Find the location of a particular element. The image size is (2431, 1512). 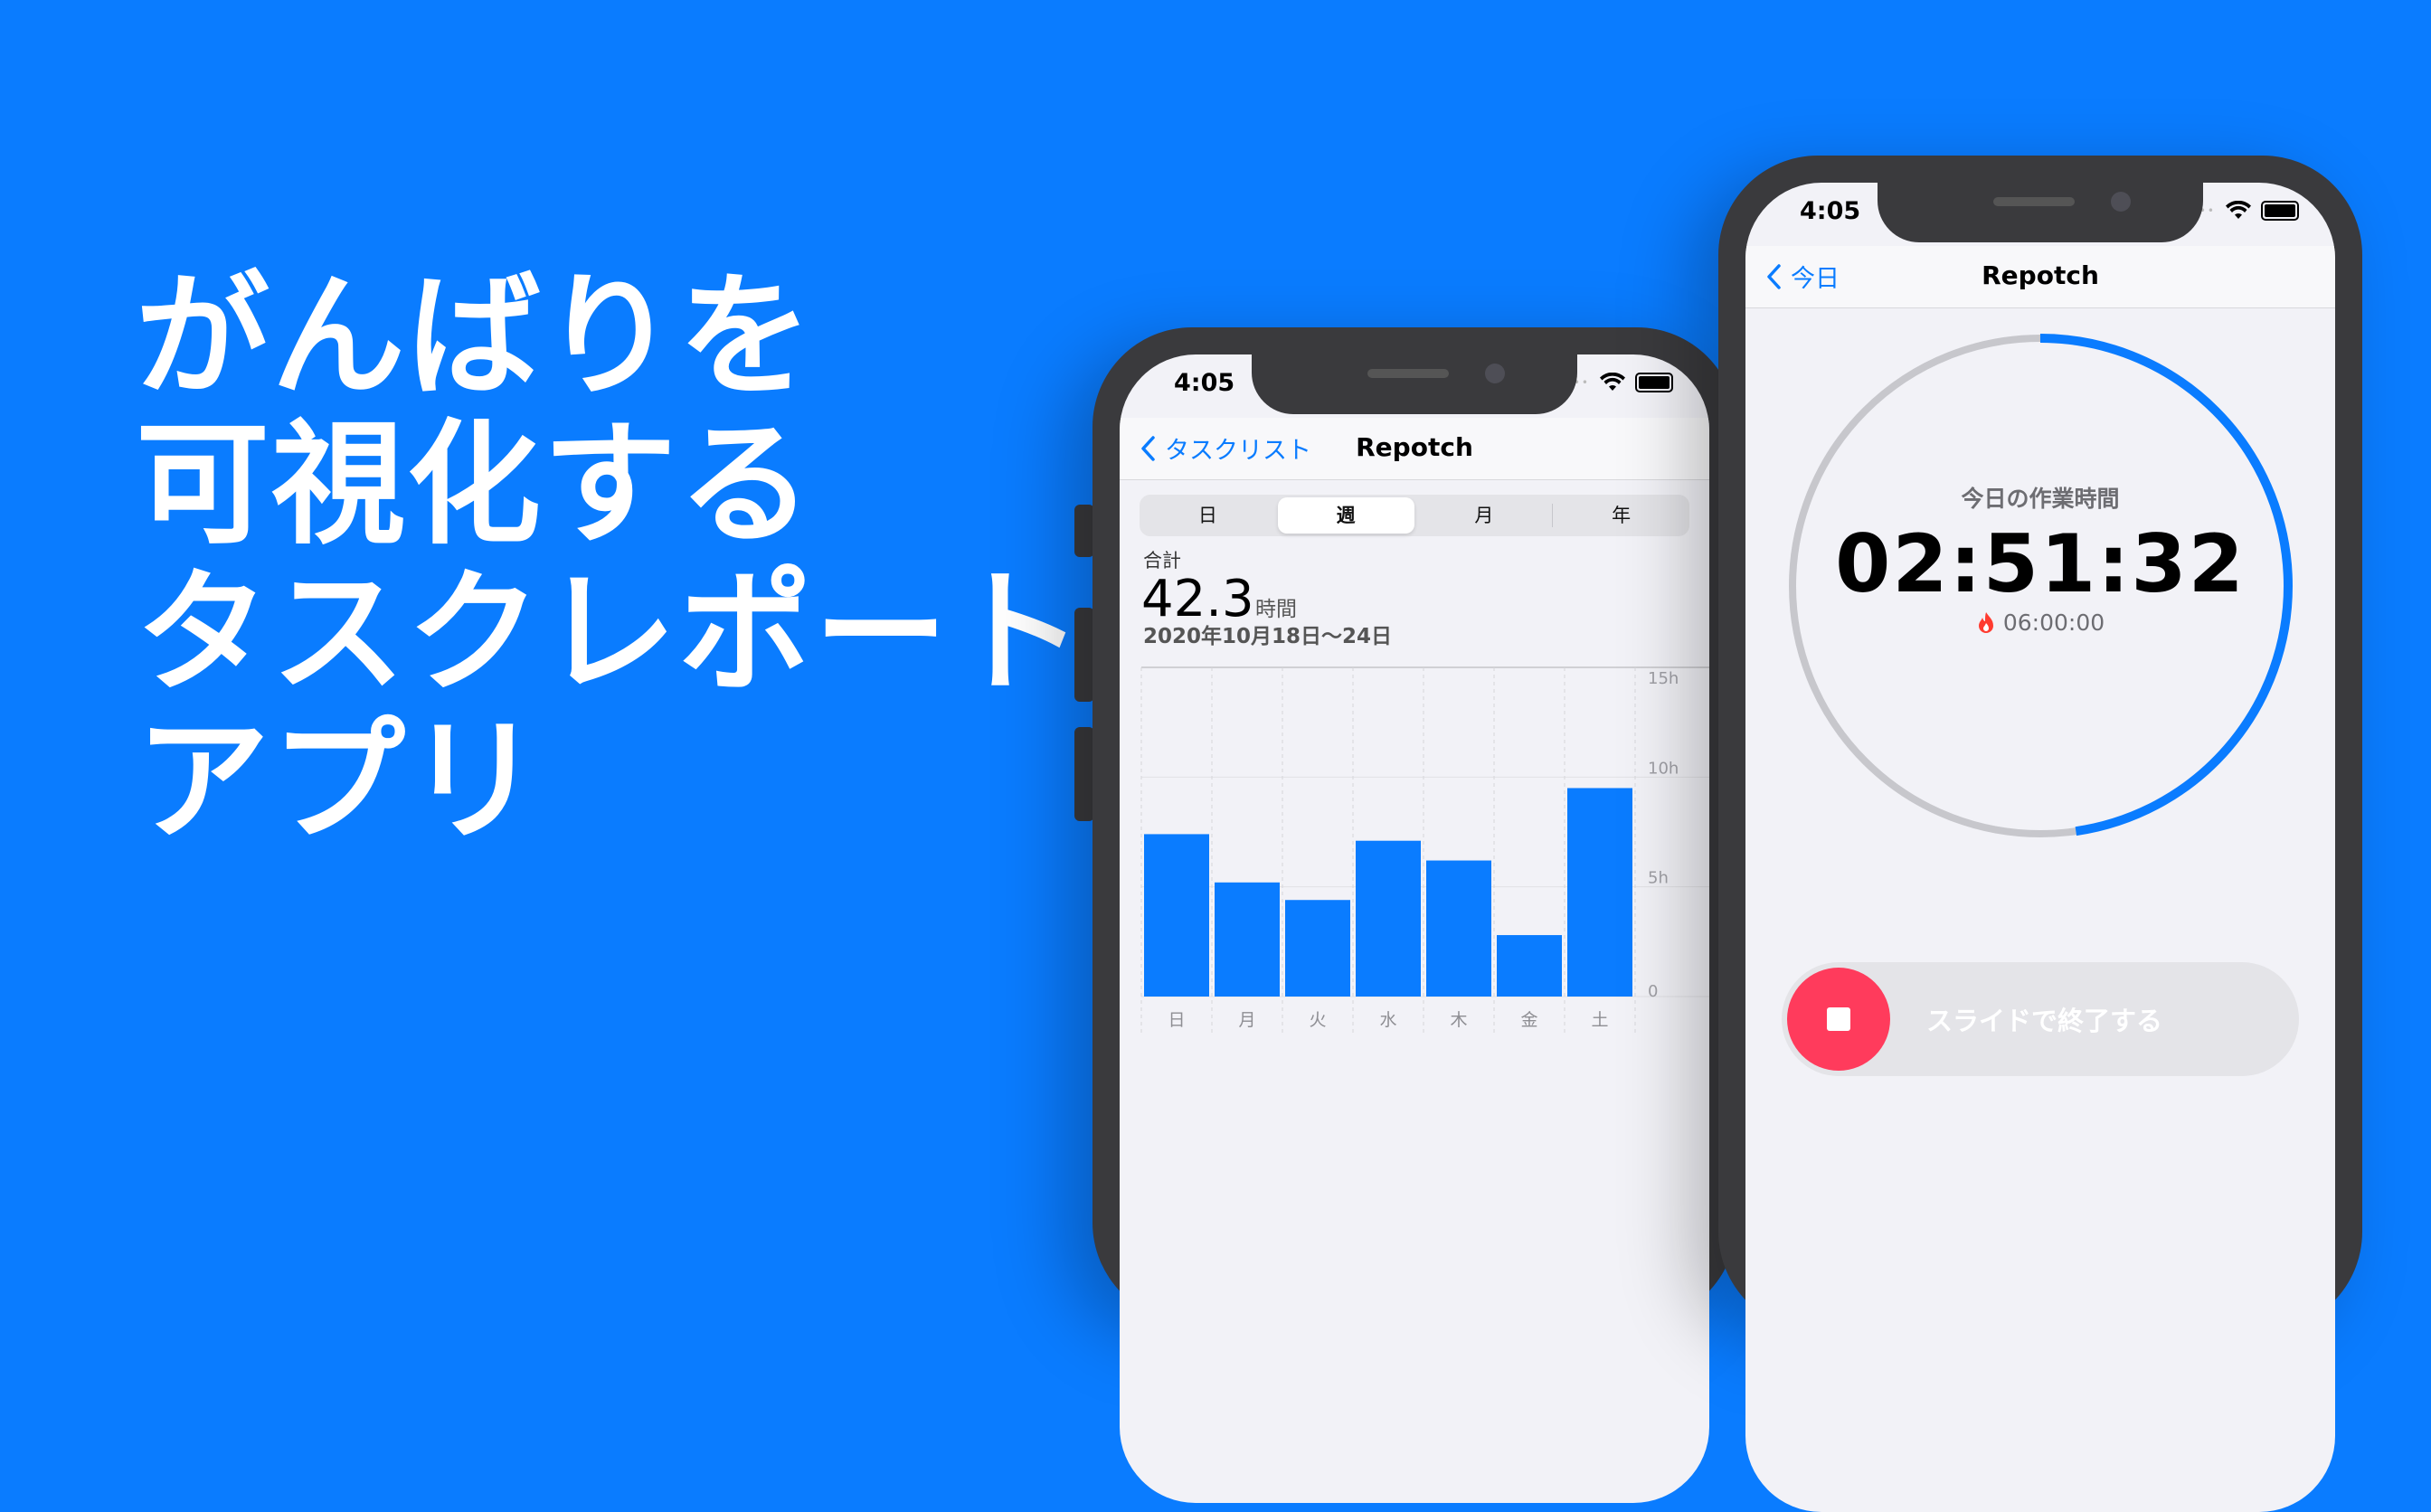

summary-unit: 時間 is located at coordinates (1276, 609).